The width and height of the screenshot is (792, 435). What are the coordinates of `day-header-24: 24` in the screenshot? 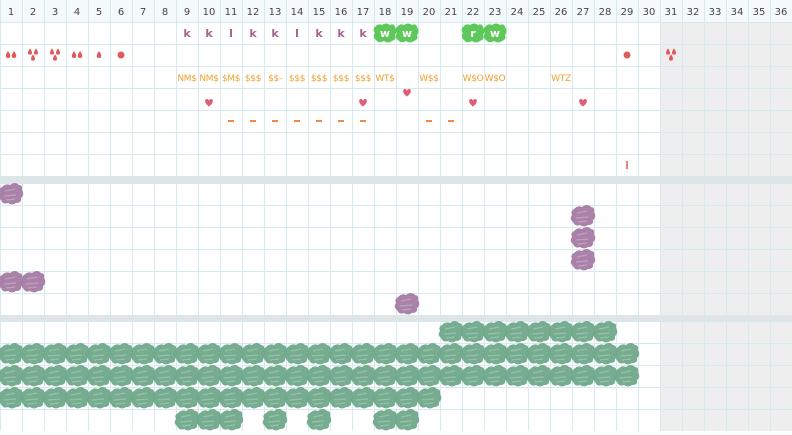 It's located at (517, 12).